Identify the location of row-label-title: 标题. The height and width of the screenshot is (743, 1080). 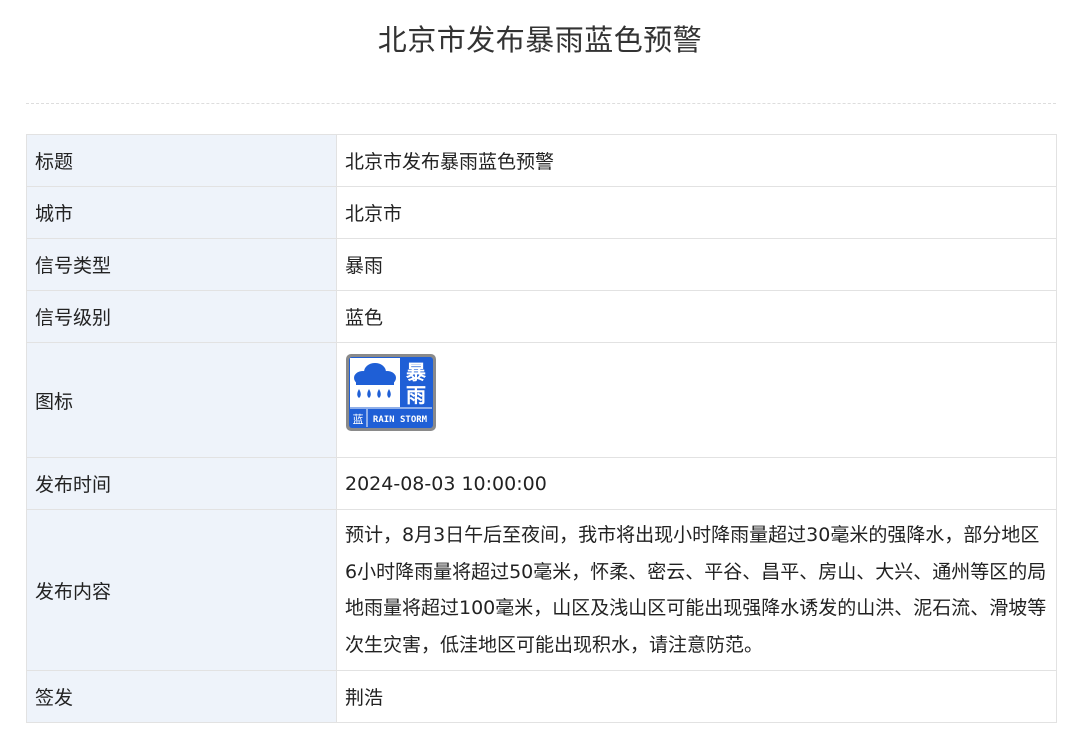
(181, 160).